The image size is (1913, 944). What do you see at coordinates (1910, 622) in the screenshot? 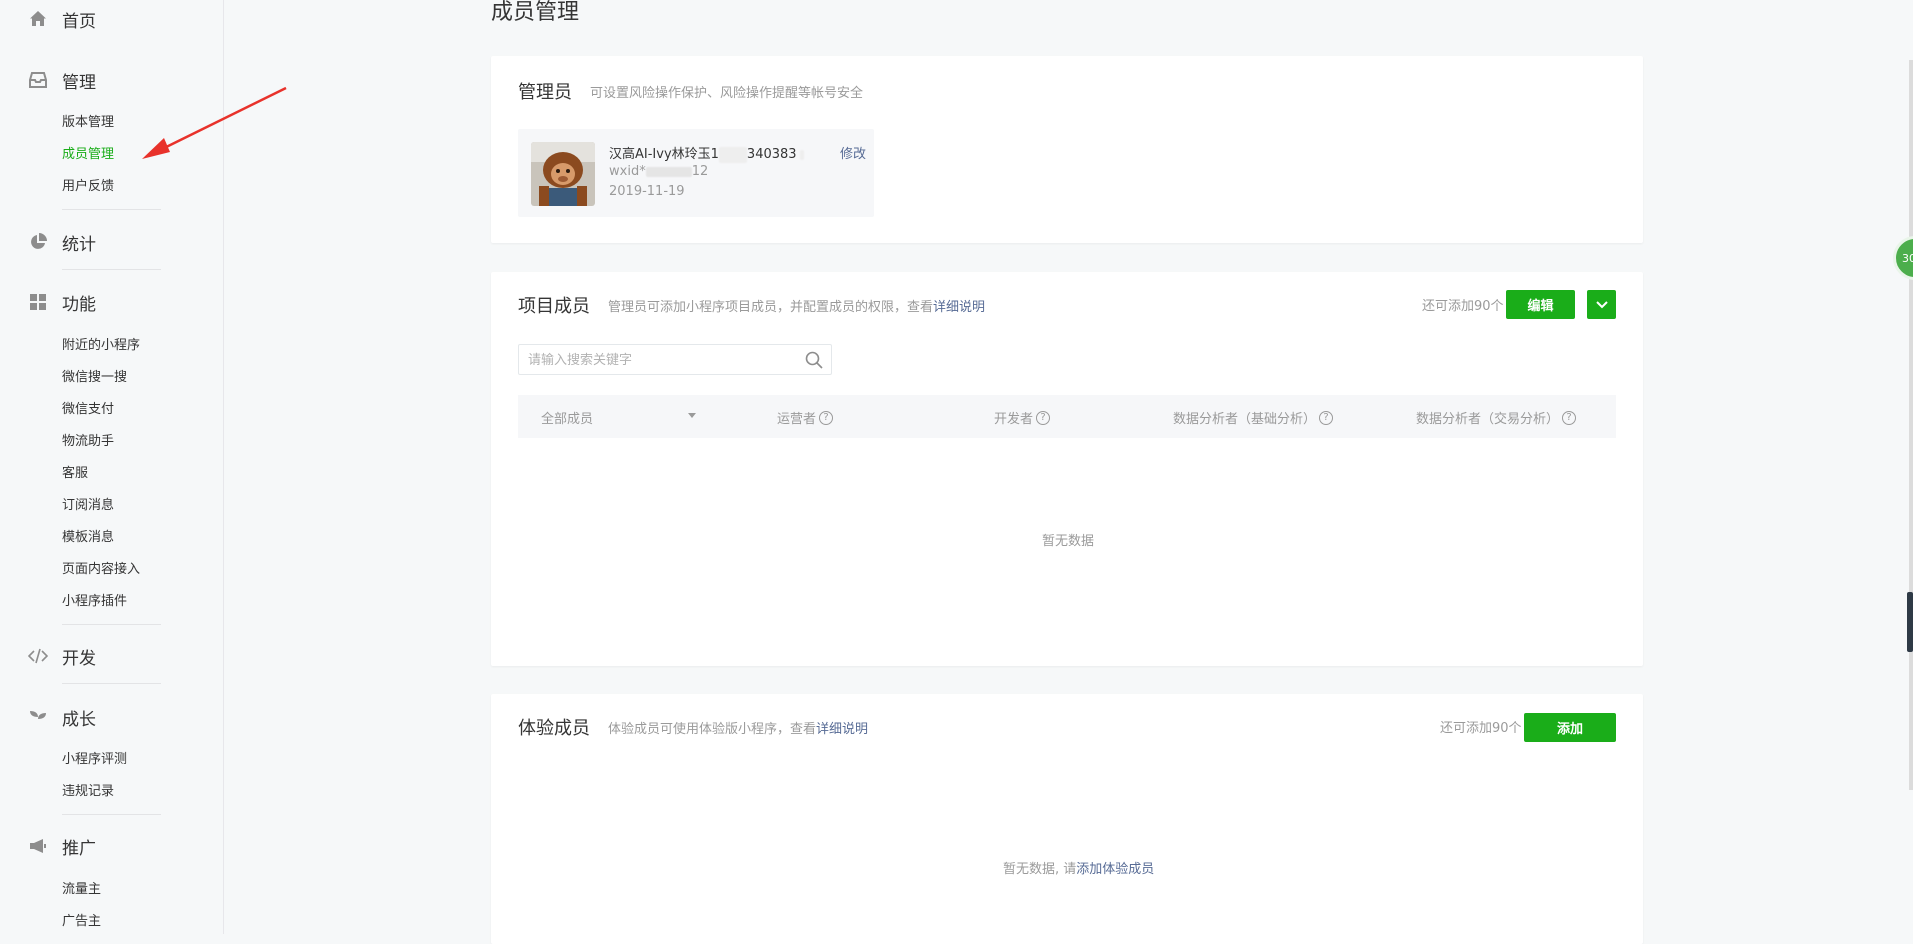
I see `scrollbar-handle` at bounding box center [1910, 622].